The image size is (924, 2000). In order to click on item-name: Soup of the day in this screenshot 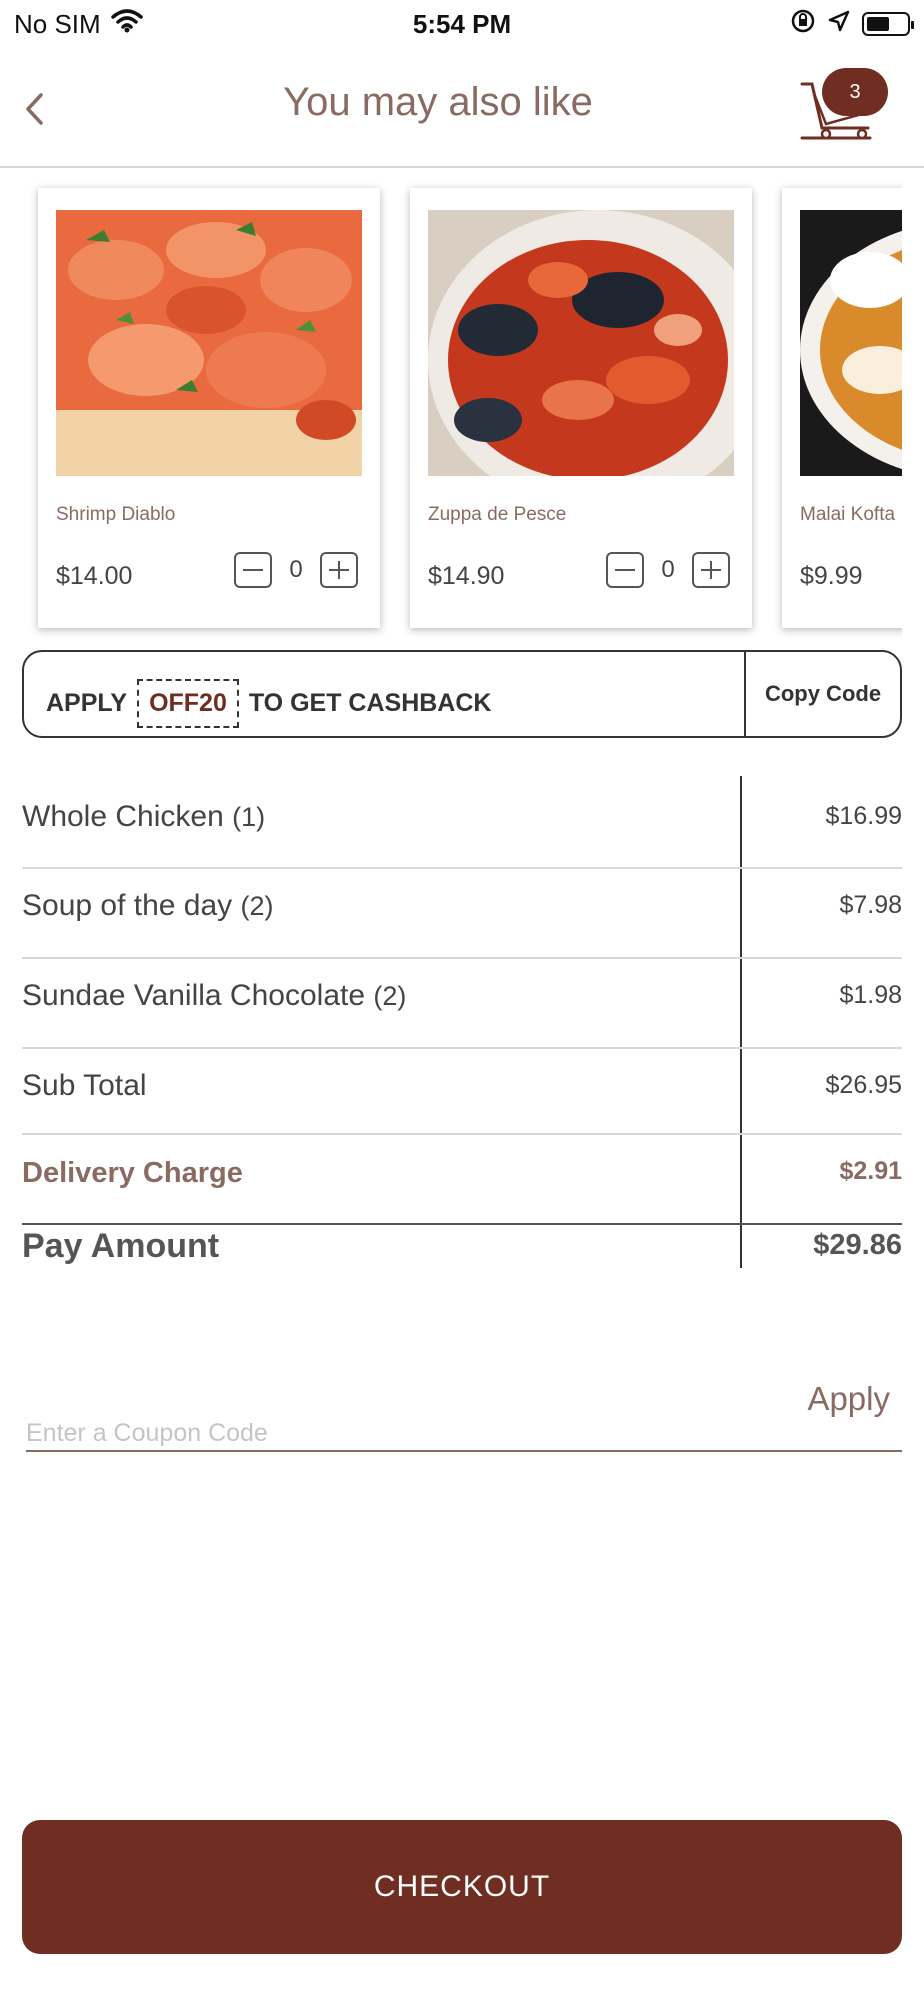, I will do `click(127, 905)`.